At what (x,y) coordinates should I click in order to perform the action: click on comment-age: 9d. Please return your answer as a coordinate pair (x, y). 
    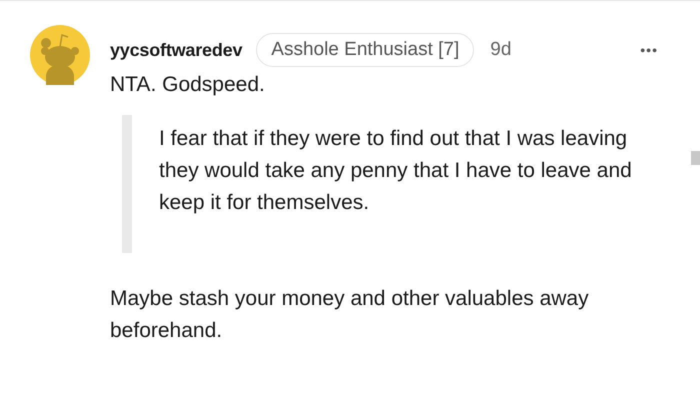
    Looking at the image, I should click on (501, 50).